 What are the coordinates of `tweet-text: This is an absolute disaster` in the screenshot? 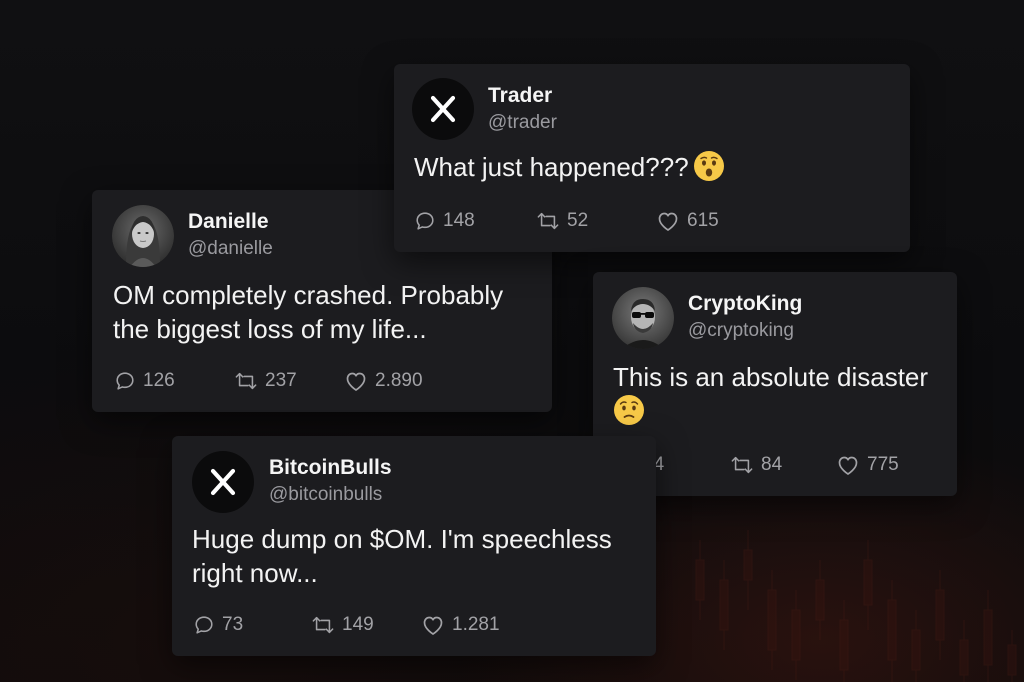 It's located at (783, 397).